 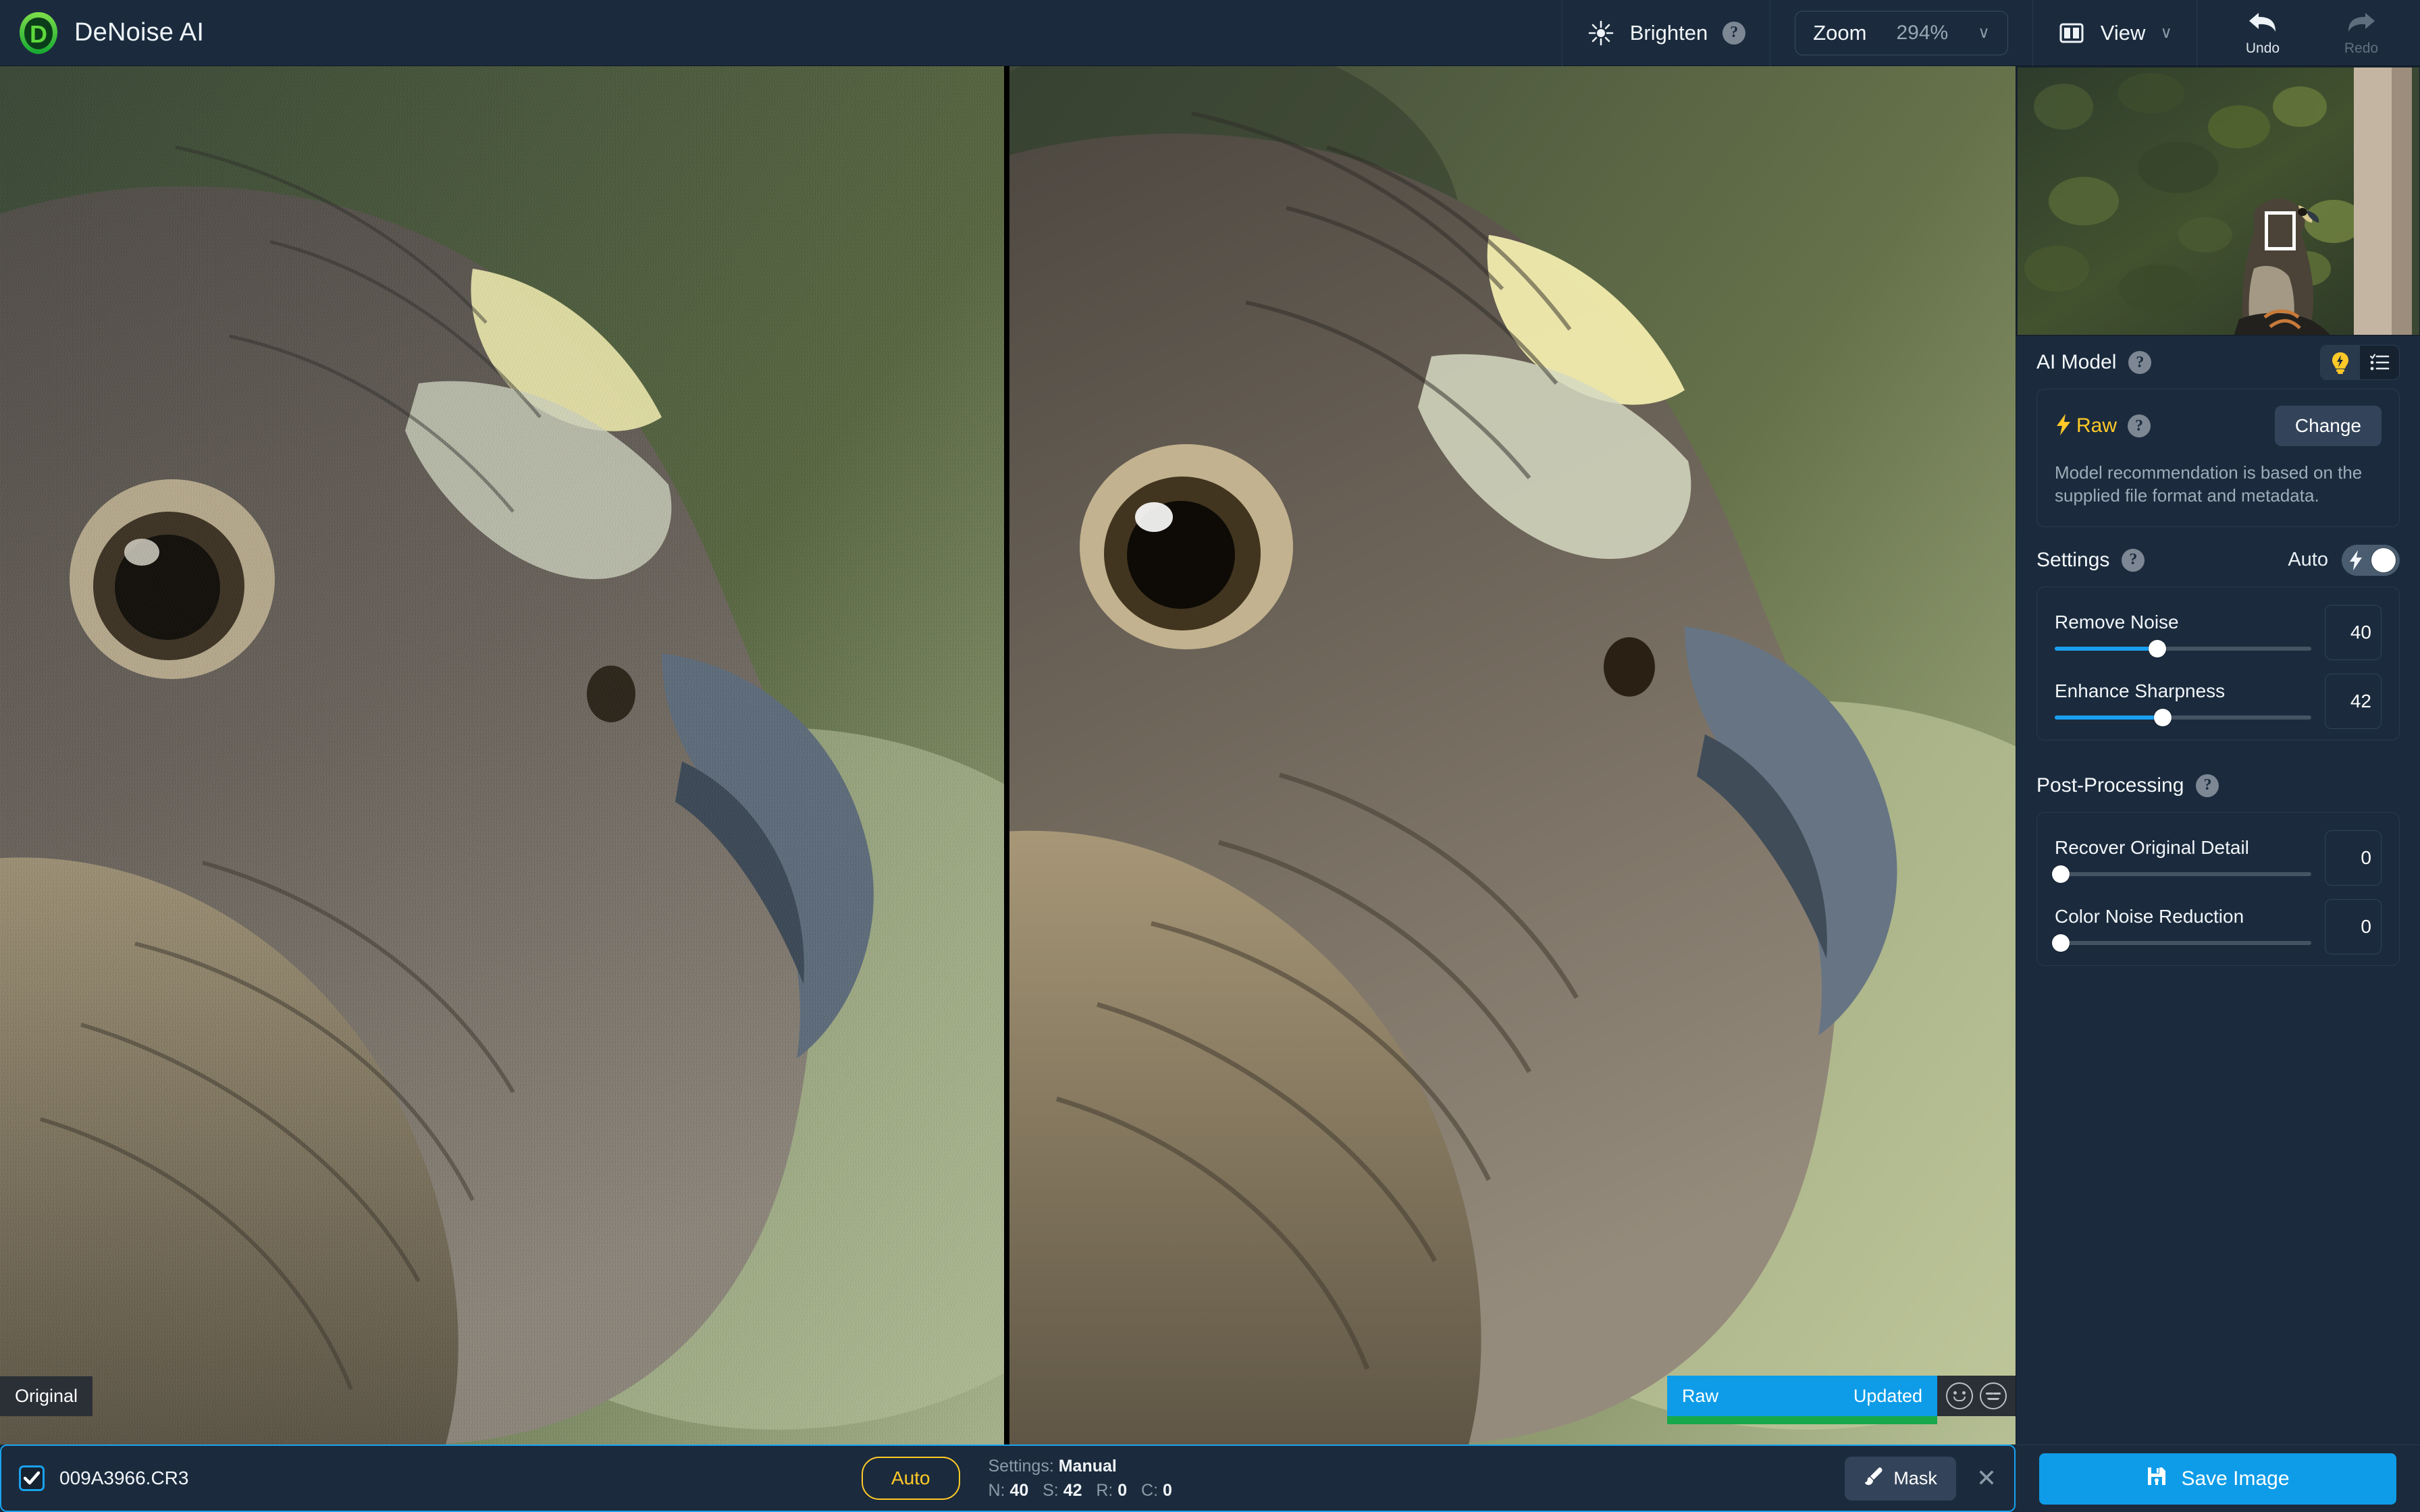 I want to click on post-processing-header: Post-Processing ?, so click(x=2218, y=785).